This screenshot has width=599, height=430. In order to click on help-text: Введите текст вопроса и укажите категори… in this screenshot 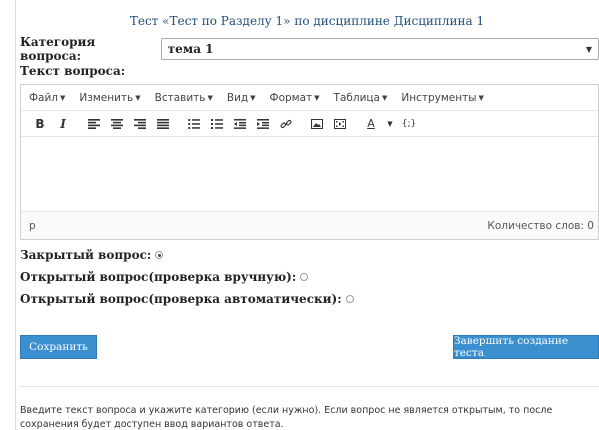, I will do `click(286, 417)`.